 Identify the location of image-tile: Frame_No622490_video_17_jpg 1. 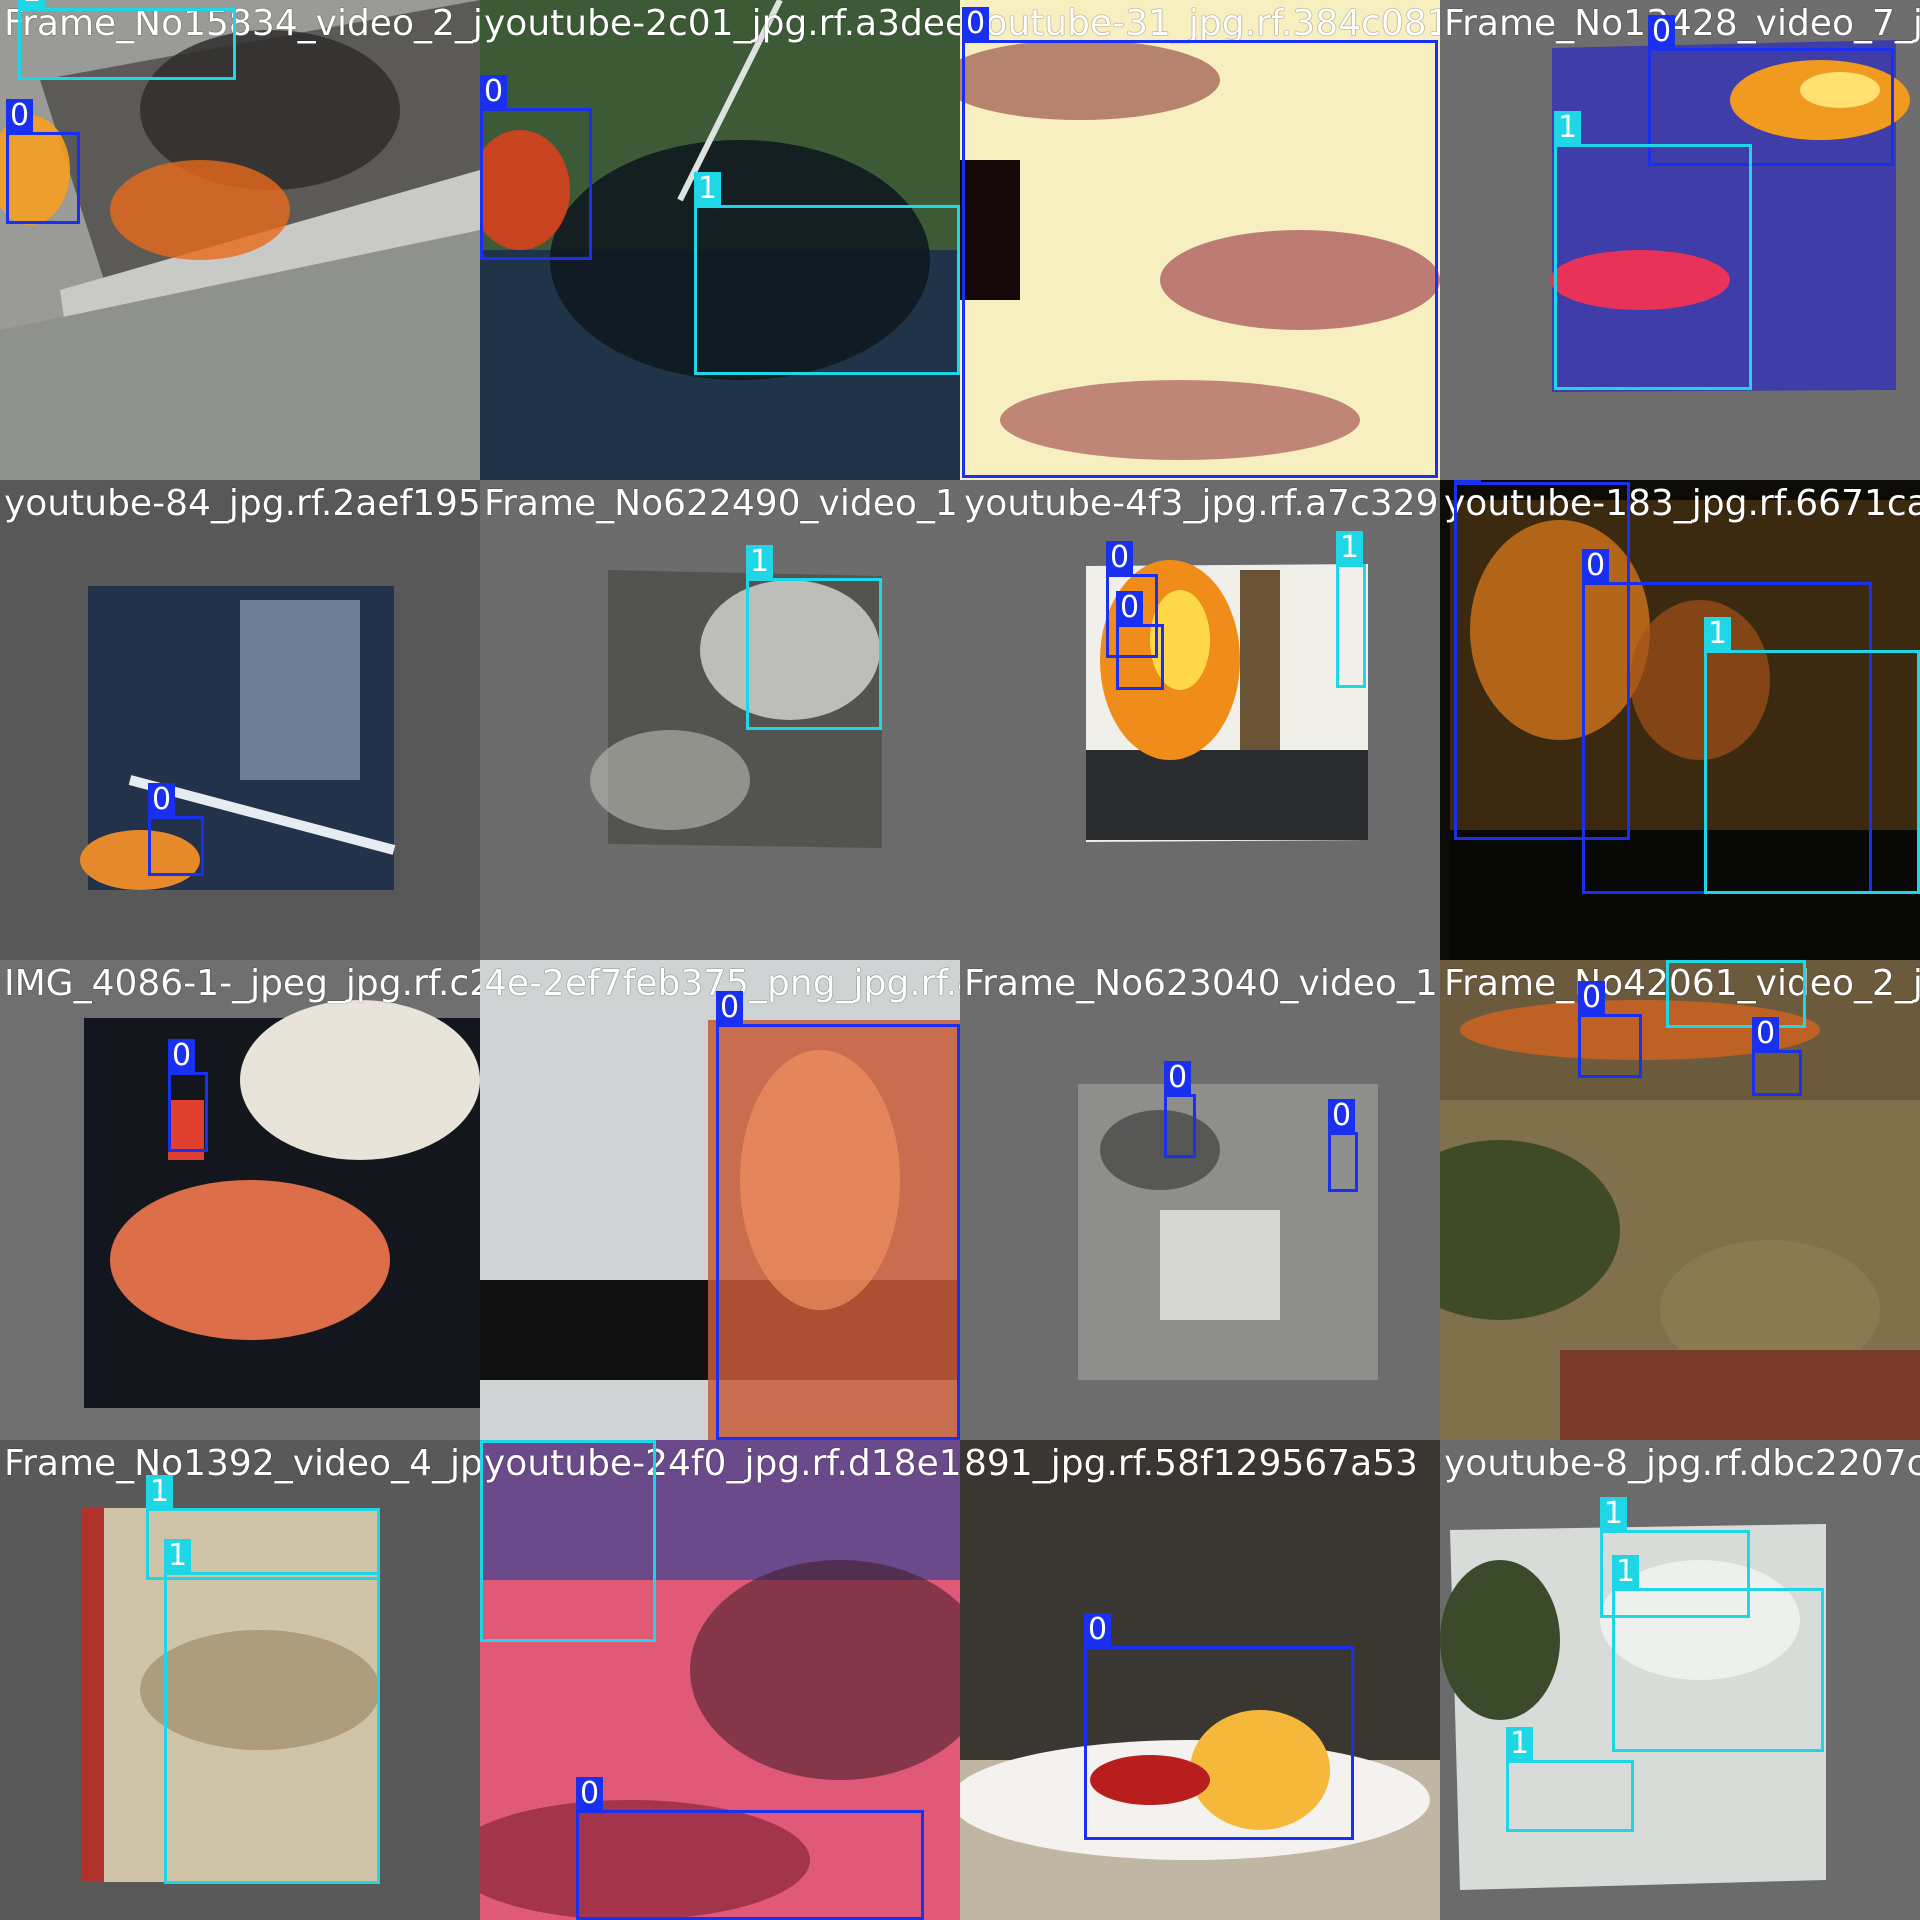
(720, 720).